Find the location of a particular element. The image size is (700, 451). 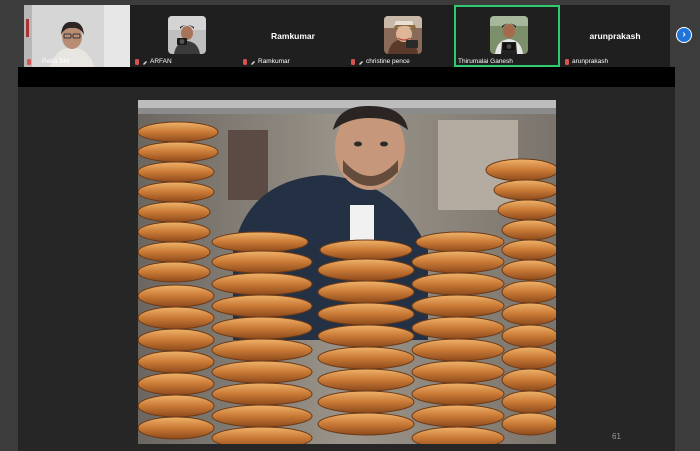

participant-name: Thirumalai Ganesh is located at coordinates (485, 61).